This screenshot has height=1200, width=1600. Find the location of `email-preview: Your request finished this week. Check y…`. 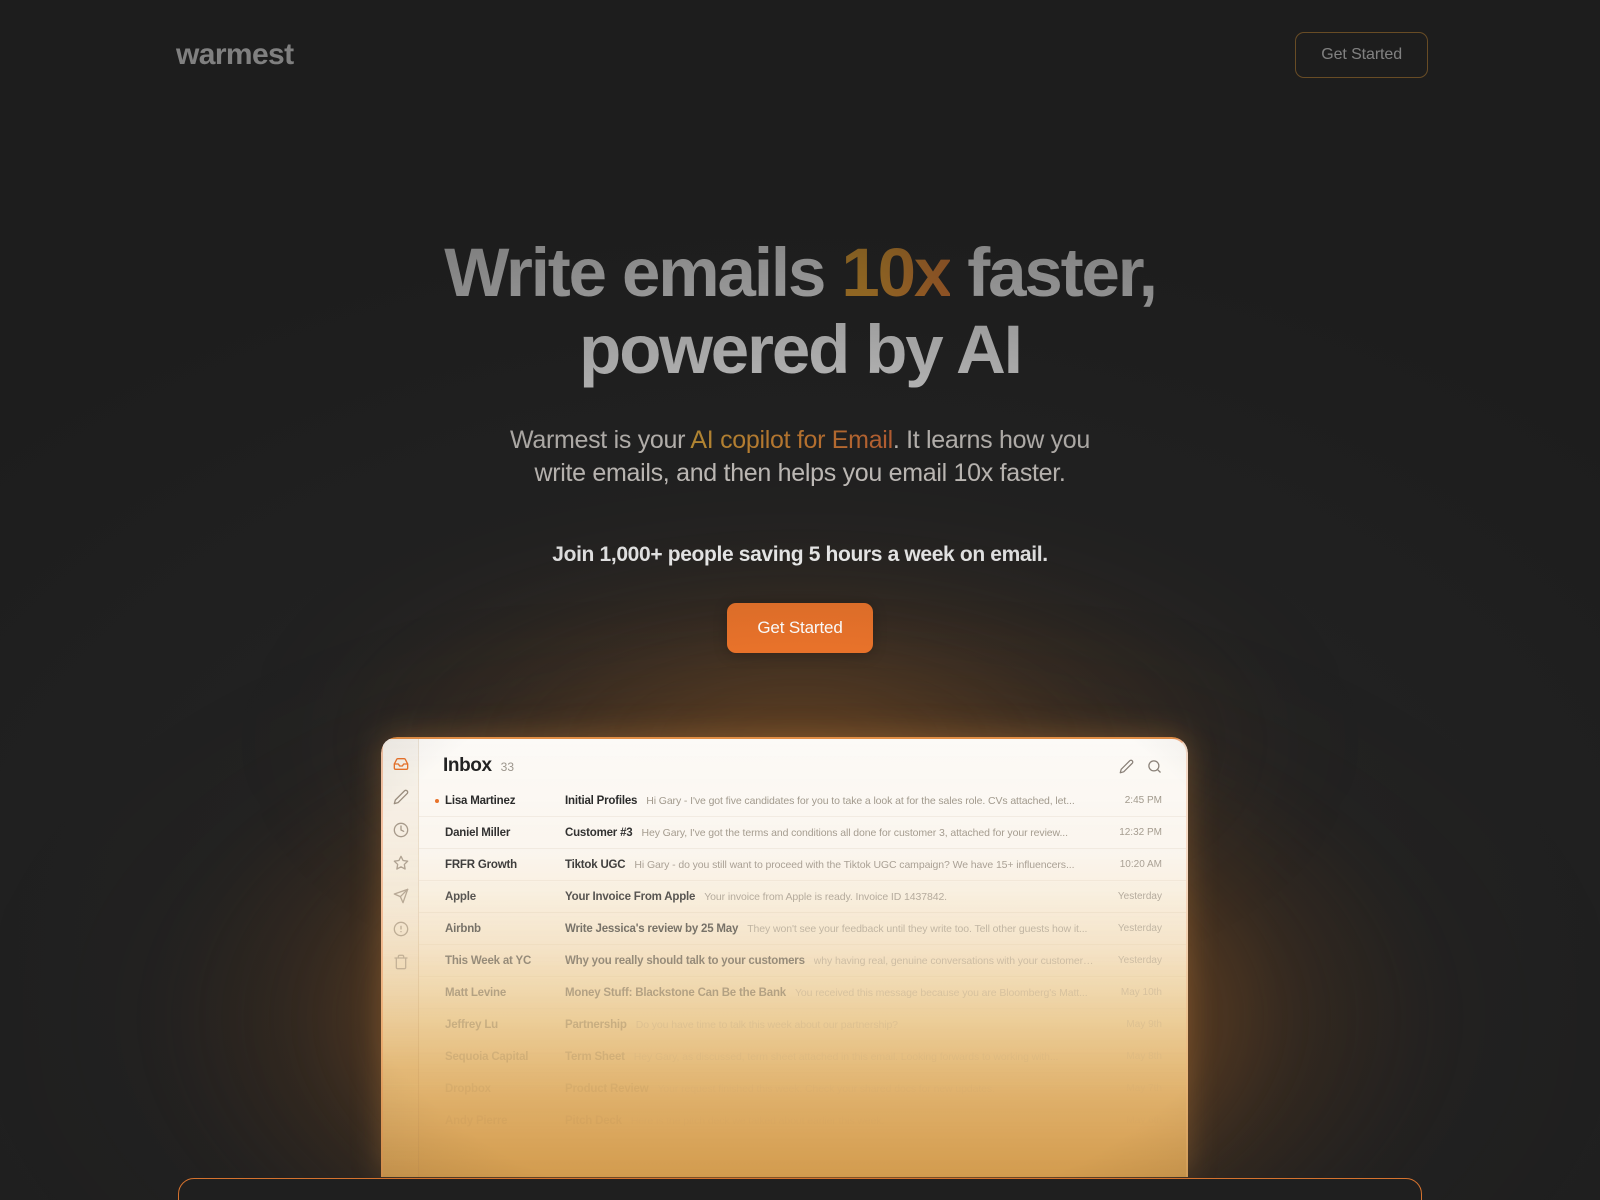

email-preview: Your request finished this week. Check y… is located at coordinates (826, 1088).